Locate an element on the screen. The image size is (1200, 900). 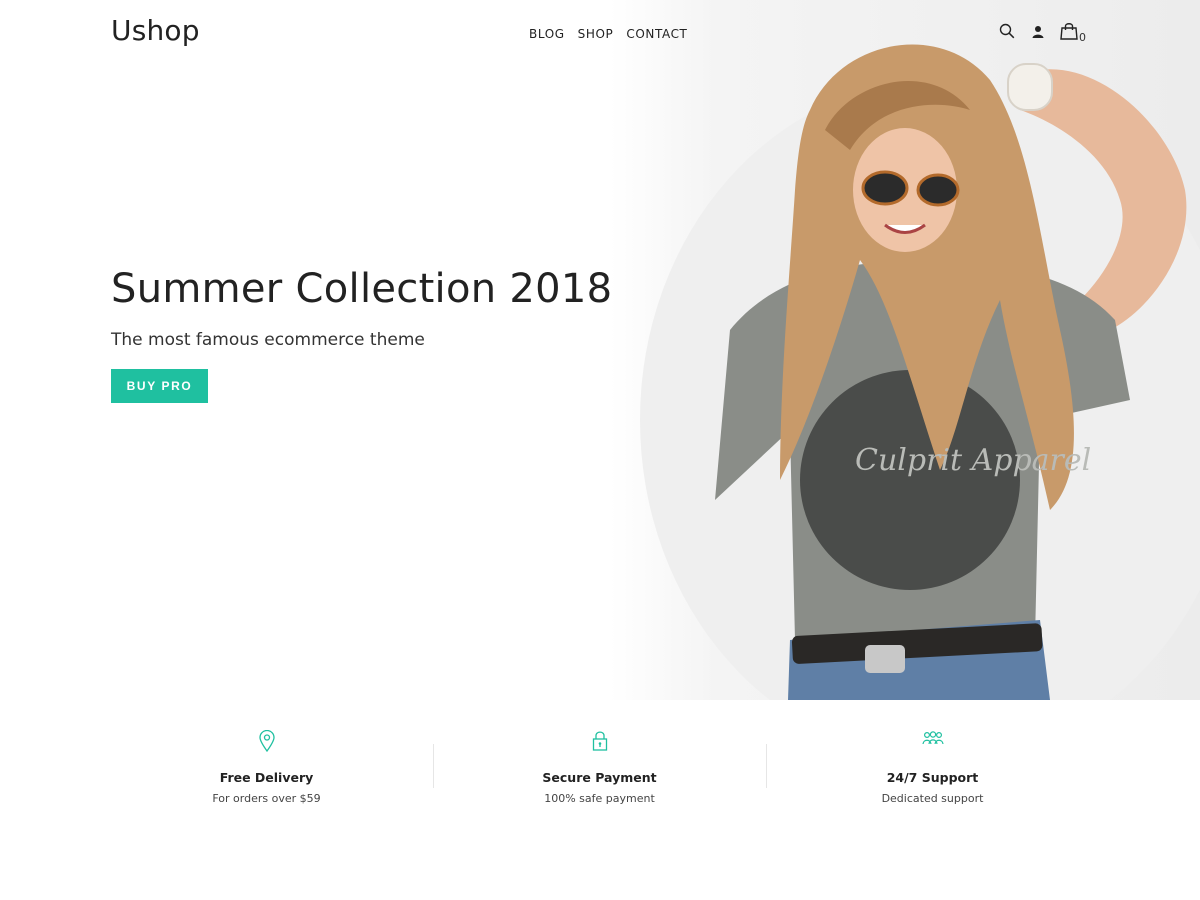
feature-title: Secure Payment is located at coordinates (599, 777).